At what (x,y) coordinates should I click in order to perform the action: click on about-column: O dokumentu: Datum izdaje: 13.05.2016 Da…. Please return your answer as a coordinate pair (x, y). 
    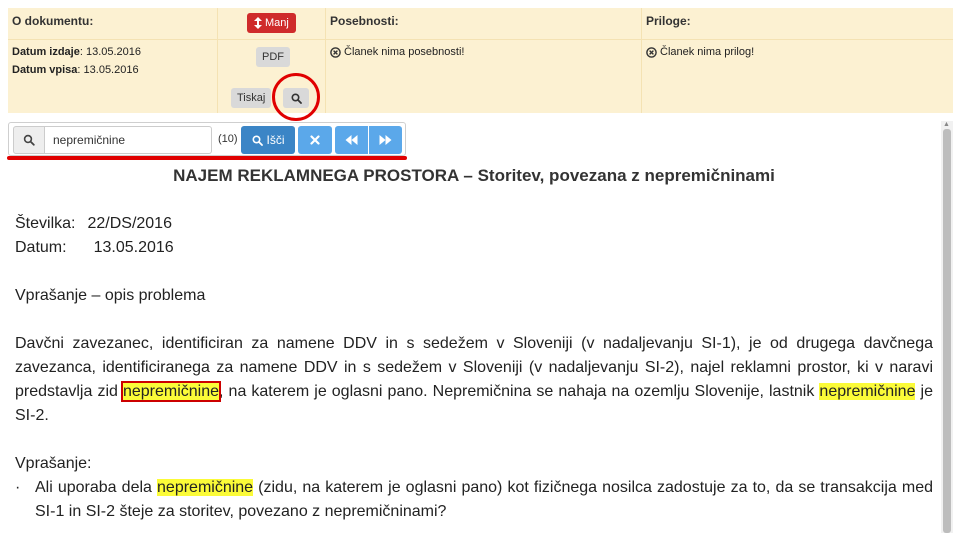
    Looking at the image, I should click on (113, 60).